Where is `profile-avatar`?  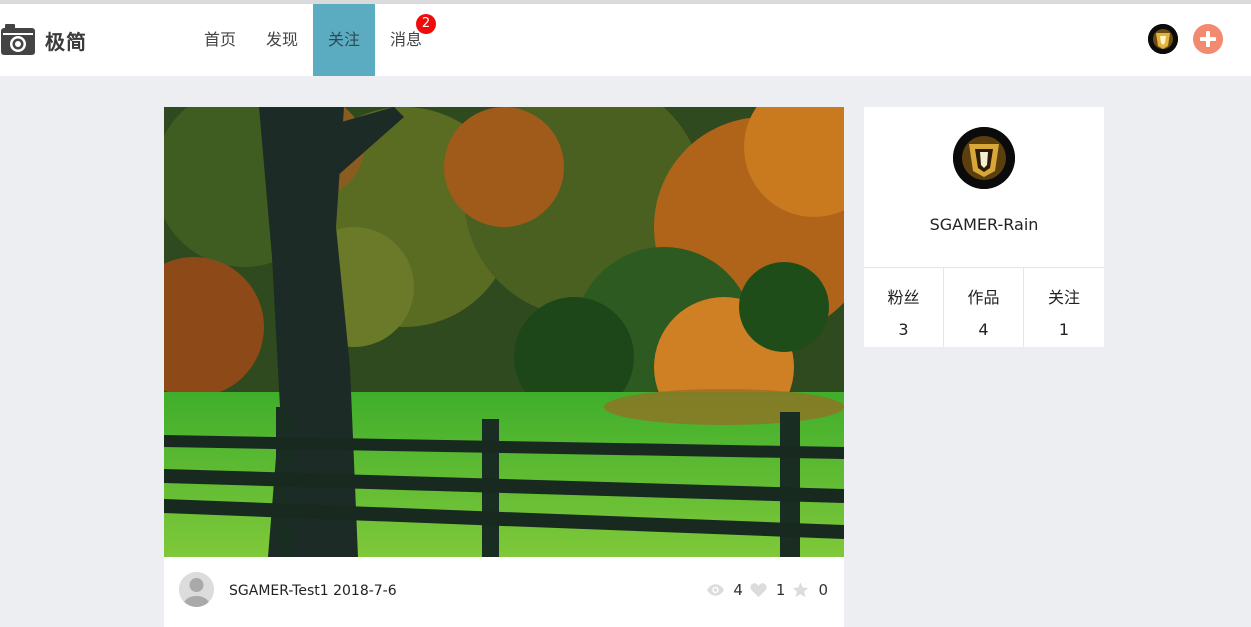 profile-avatar is located at coordinates (984, 158).